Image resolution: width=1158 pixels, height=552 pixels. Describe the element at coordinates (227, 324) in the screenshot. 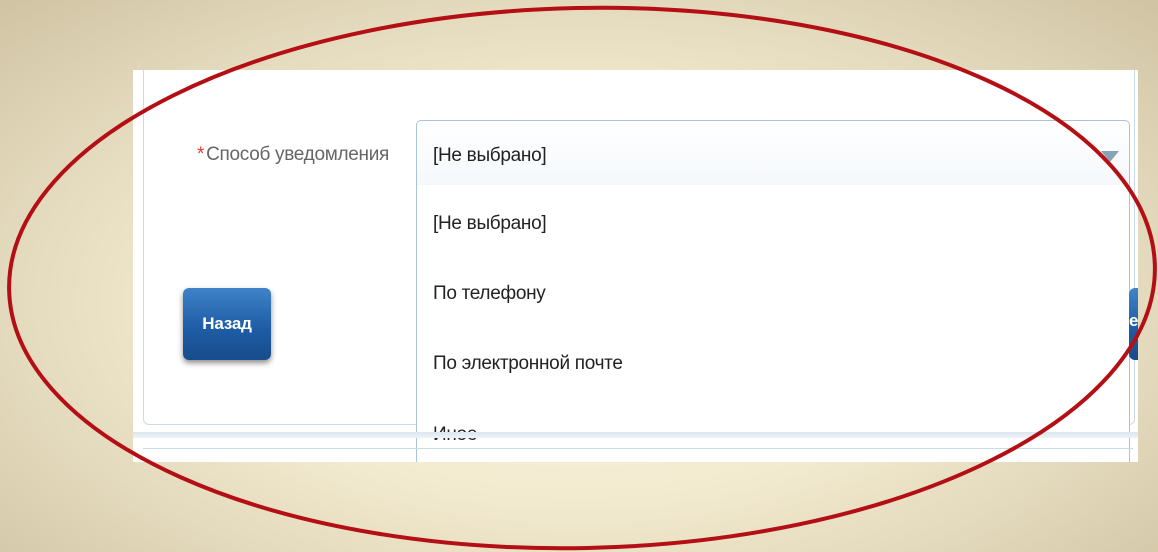

I see `back-button: Назад` at that location.